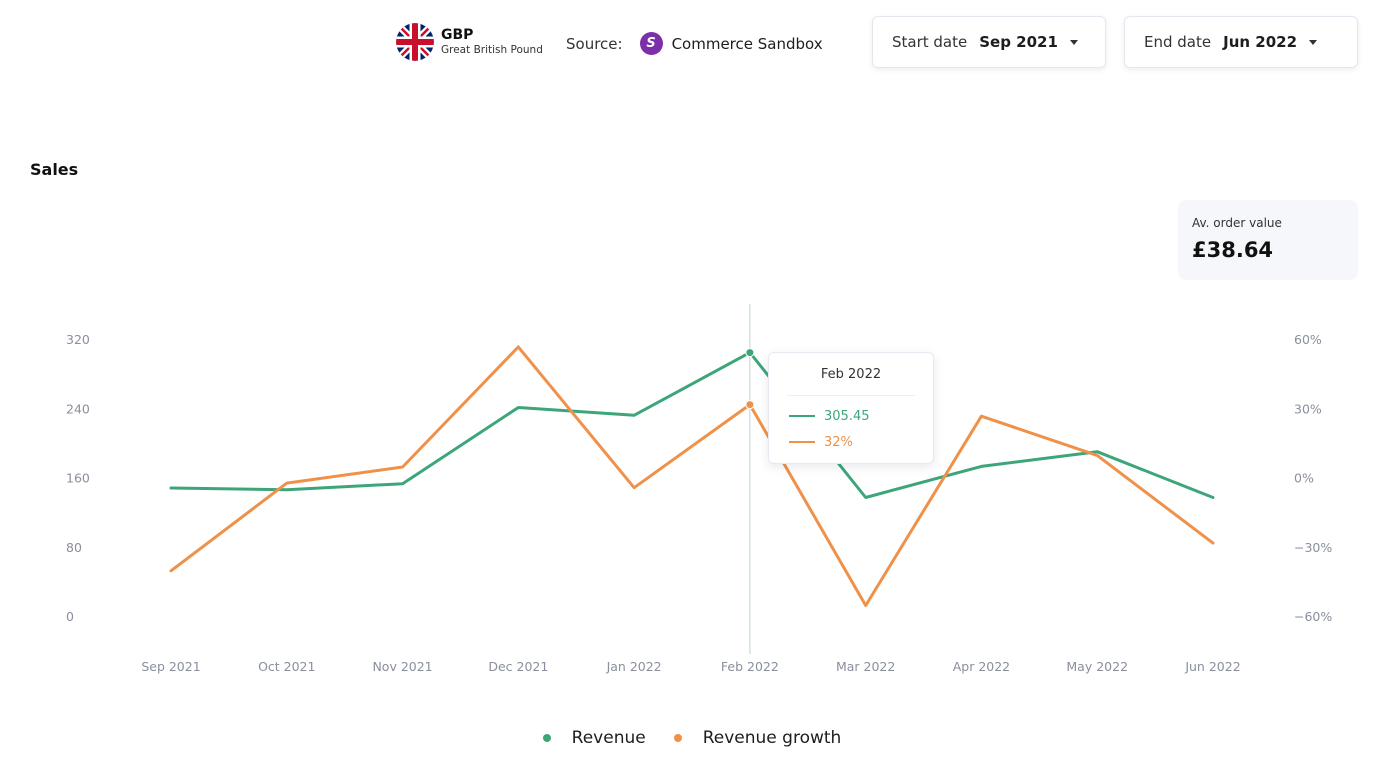 The image size is (1384, 772). I want to click on tooltip-growth-value: 32%, so click(838, 442).